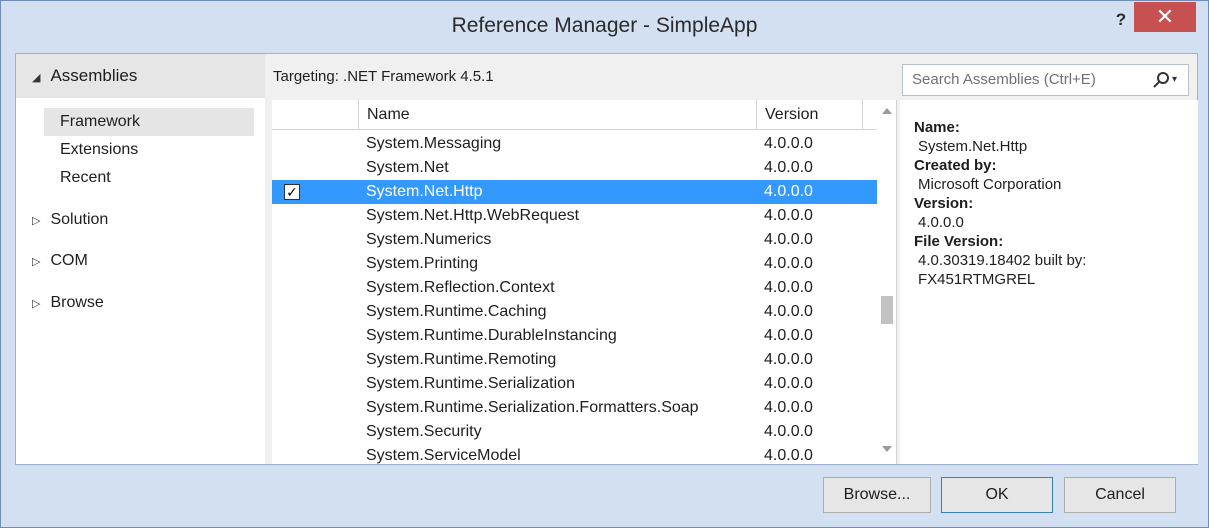  What do you see at coordinates (383, 76) in the screenshot?
I see `targeting-label: Targeting: .NET Framework 4.5.1` at bounding box center [383, 76].